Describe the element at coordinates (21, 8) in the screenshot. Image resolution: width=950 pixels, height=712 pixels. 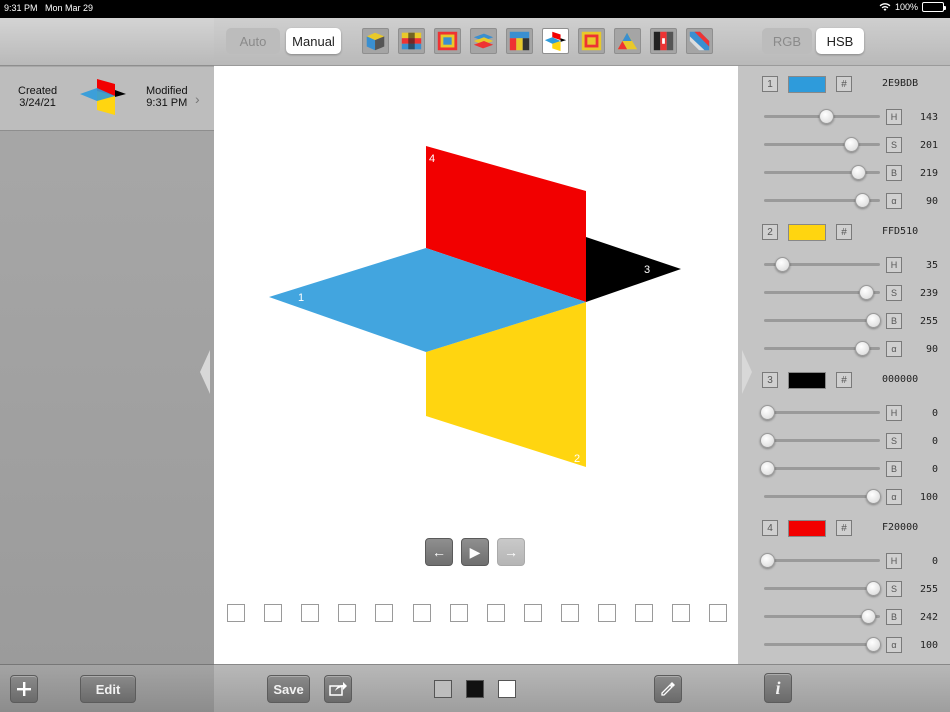
I see `status-time: 9:31 PM` at that location.